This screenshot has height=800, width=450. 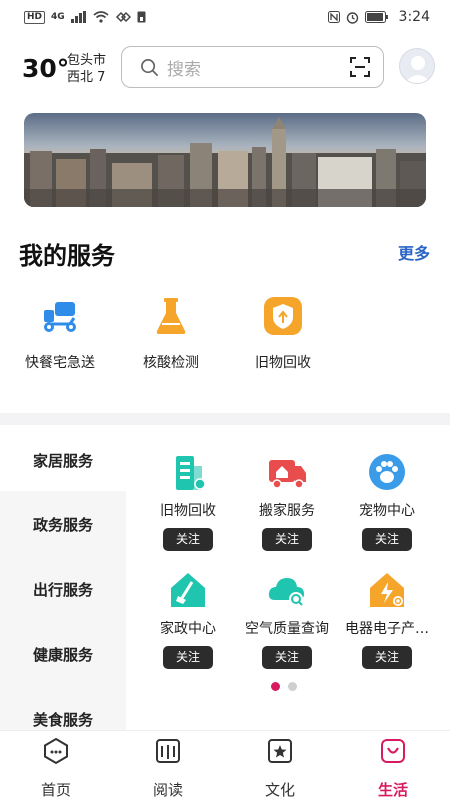 I want to click on status-right: 3:24, so click(x=378, y=17).